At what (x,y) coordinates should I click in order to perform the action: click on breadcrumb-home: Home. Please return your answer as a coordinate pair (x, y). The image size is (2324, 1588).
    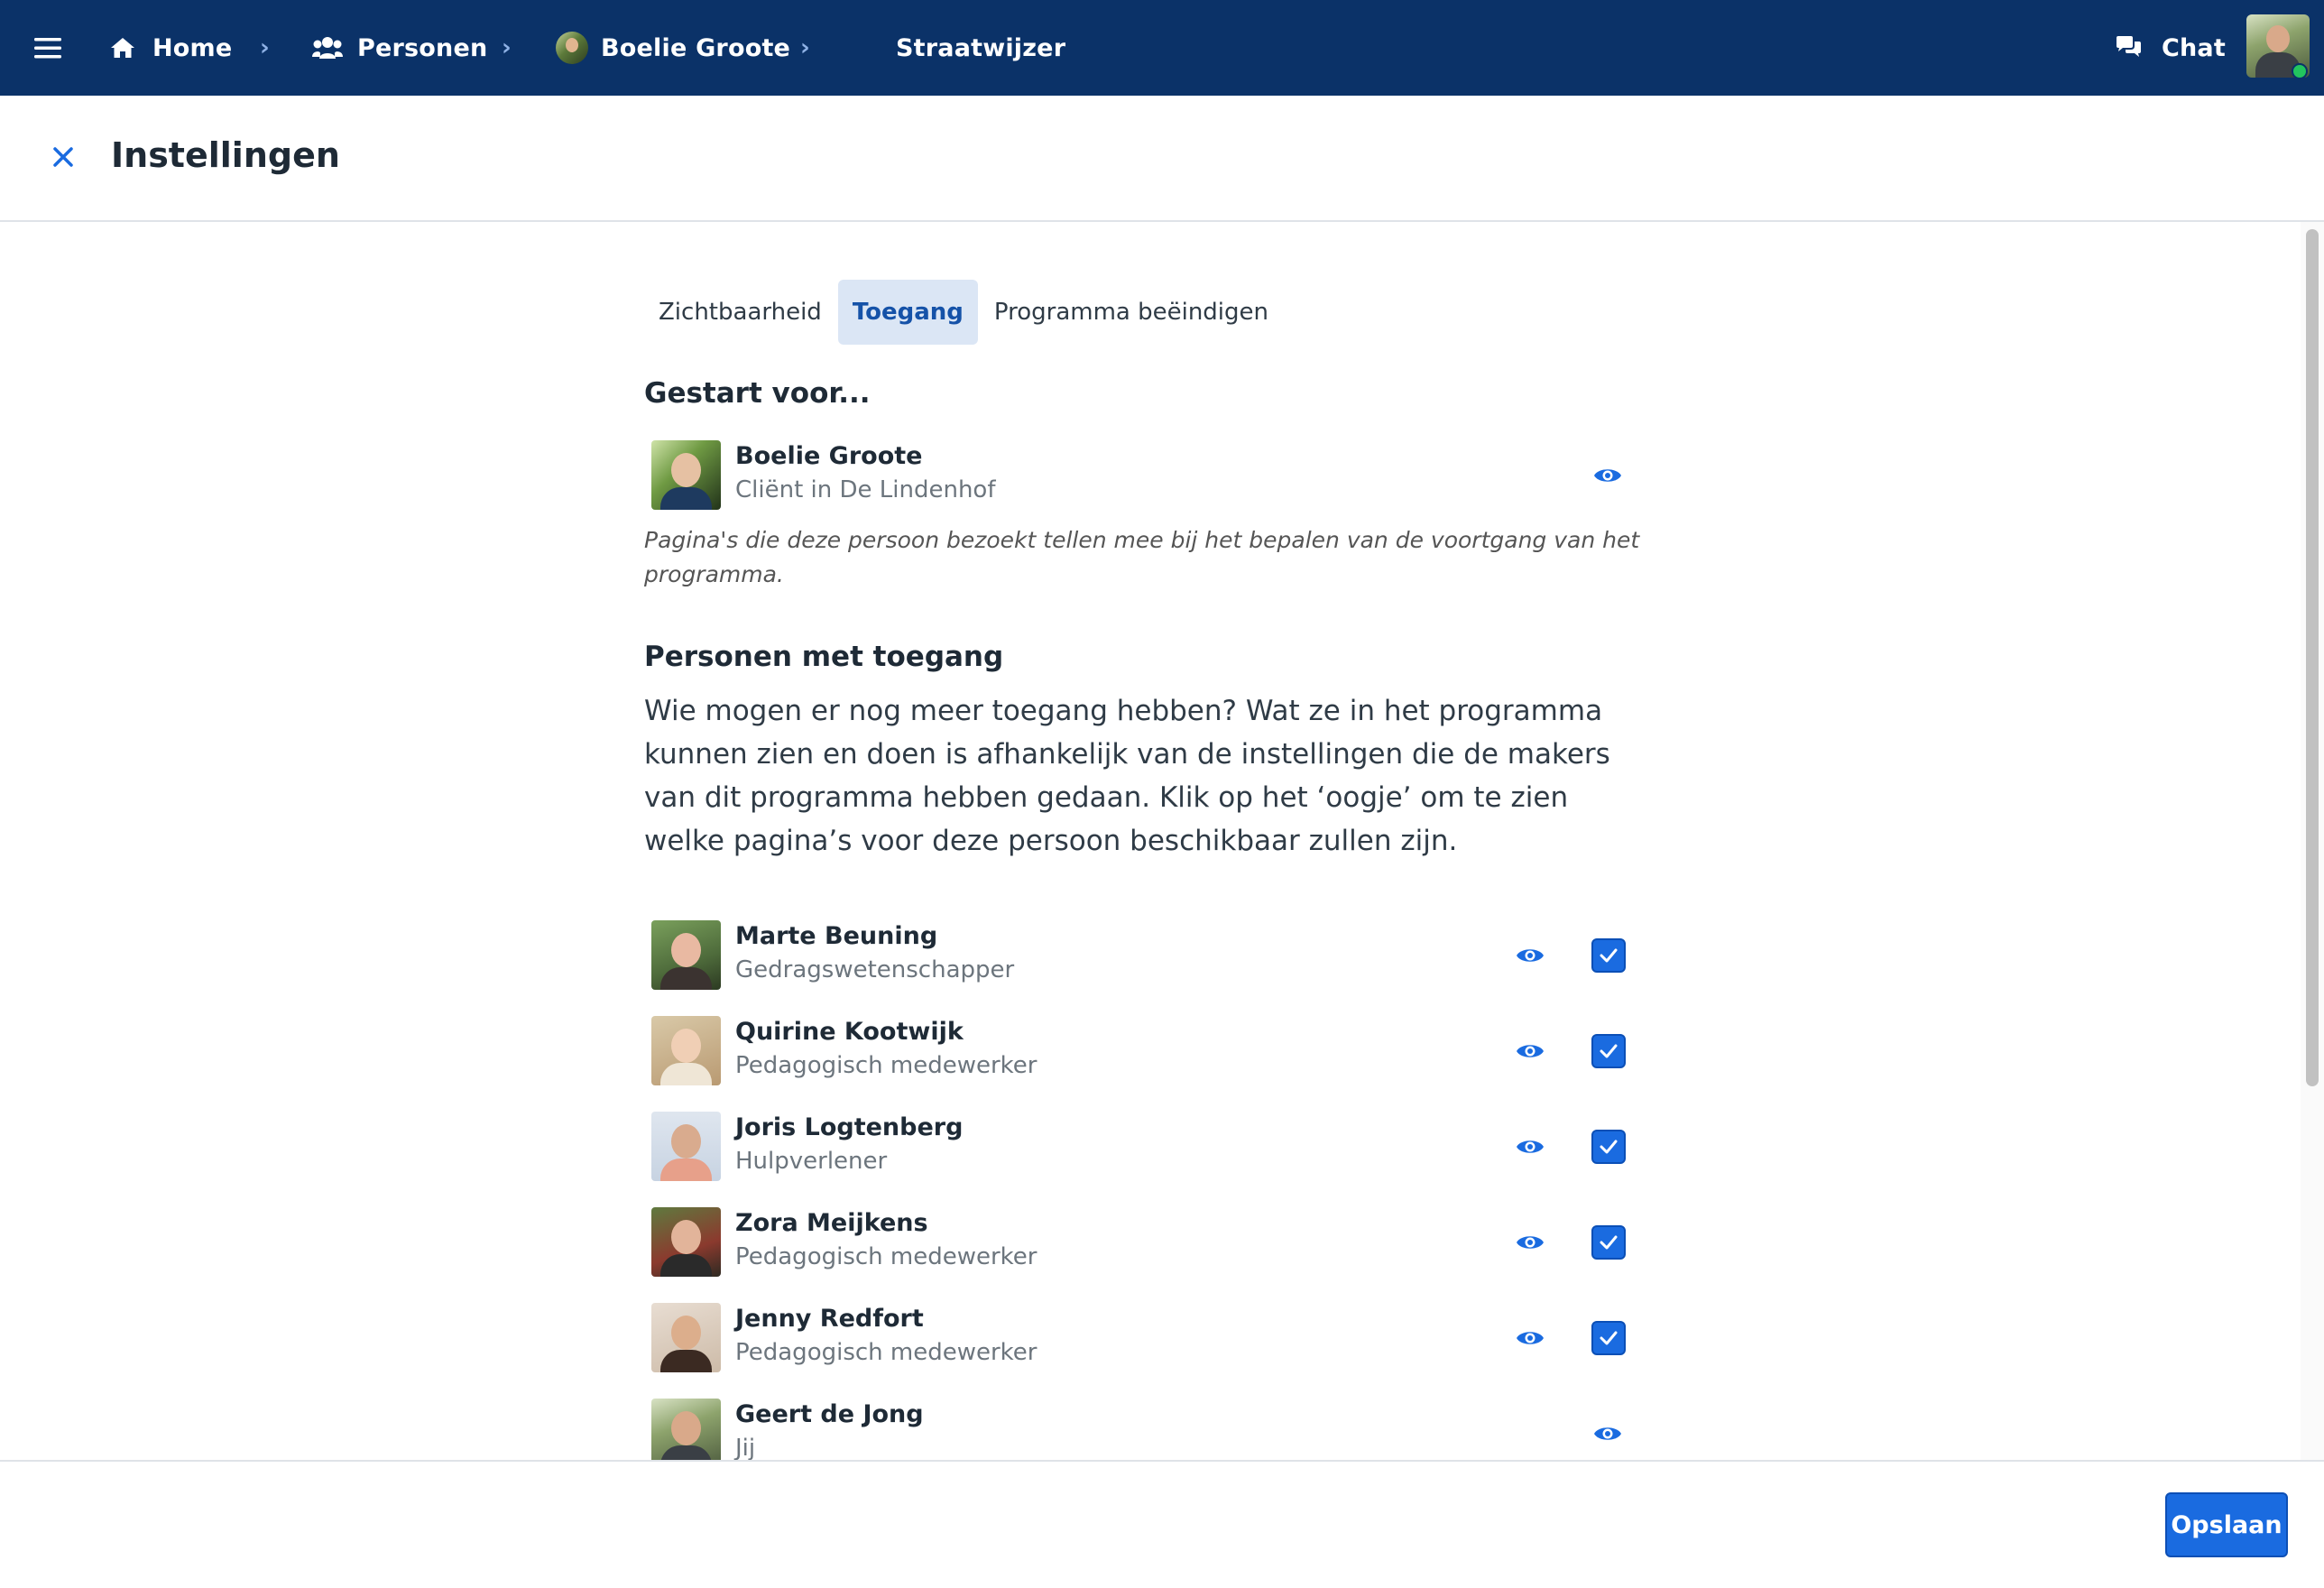
    Looking at the image, I should click on (170, 48).